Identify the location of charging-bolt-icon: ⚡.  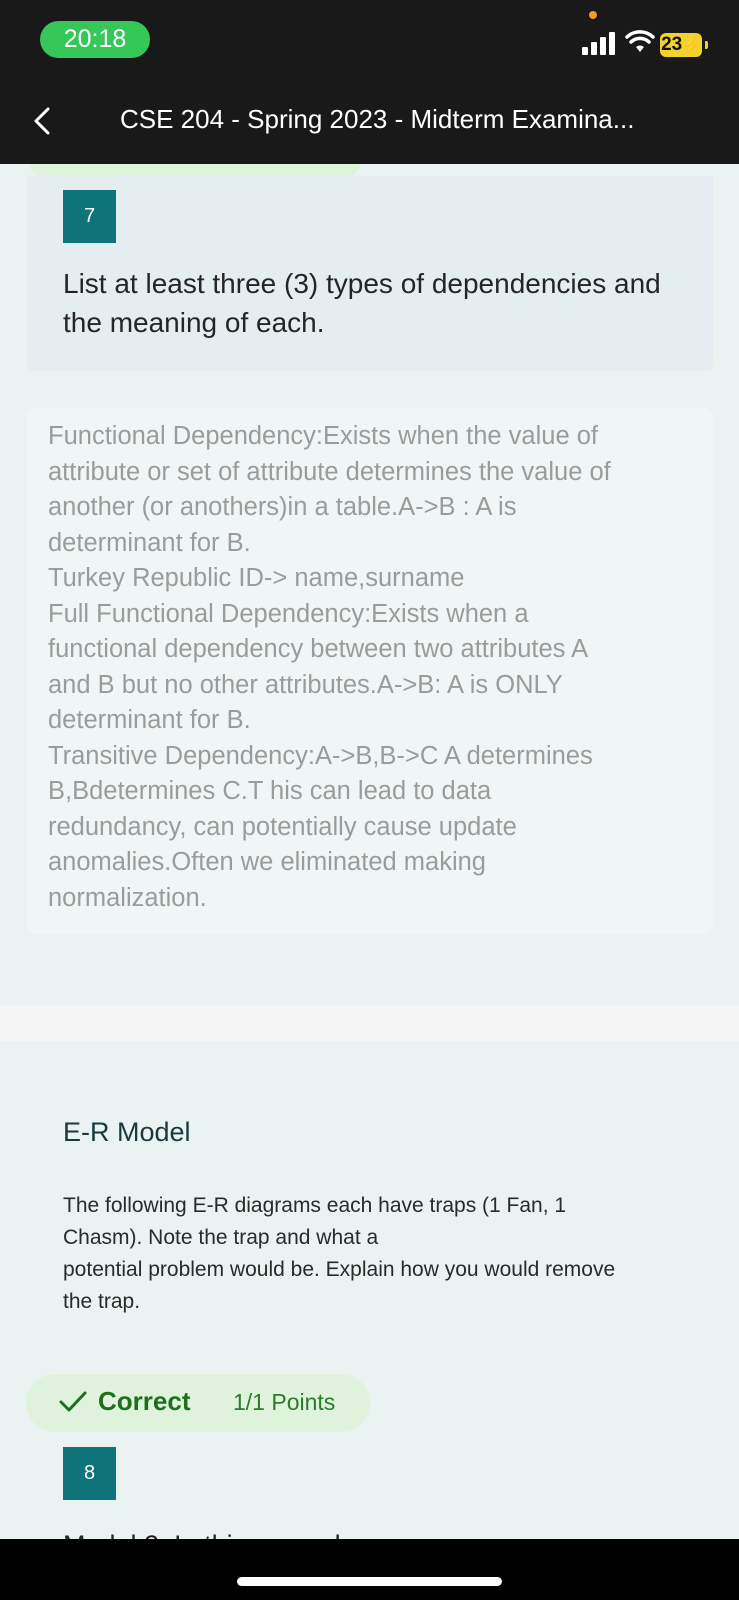
(691, 45).